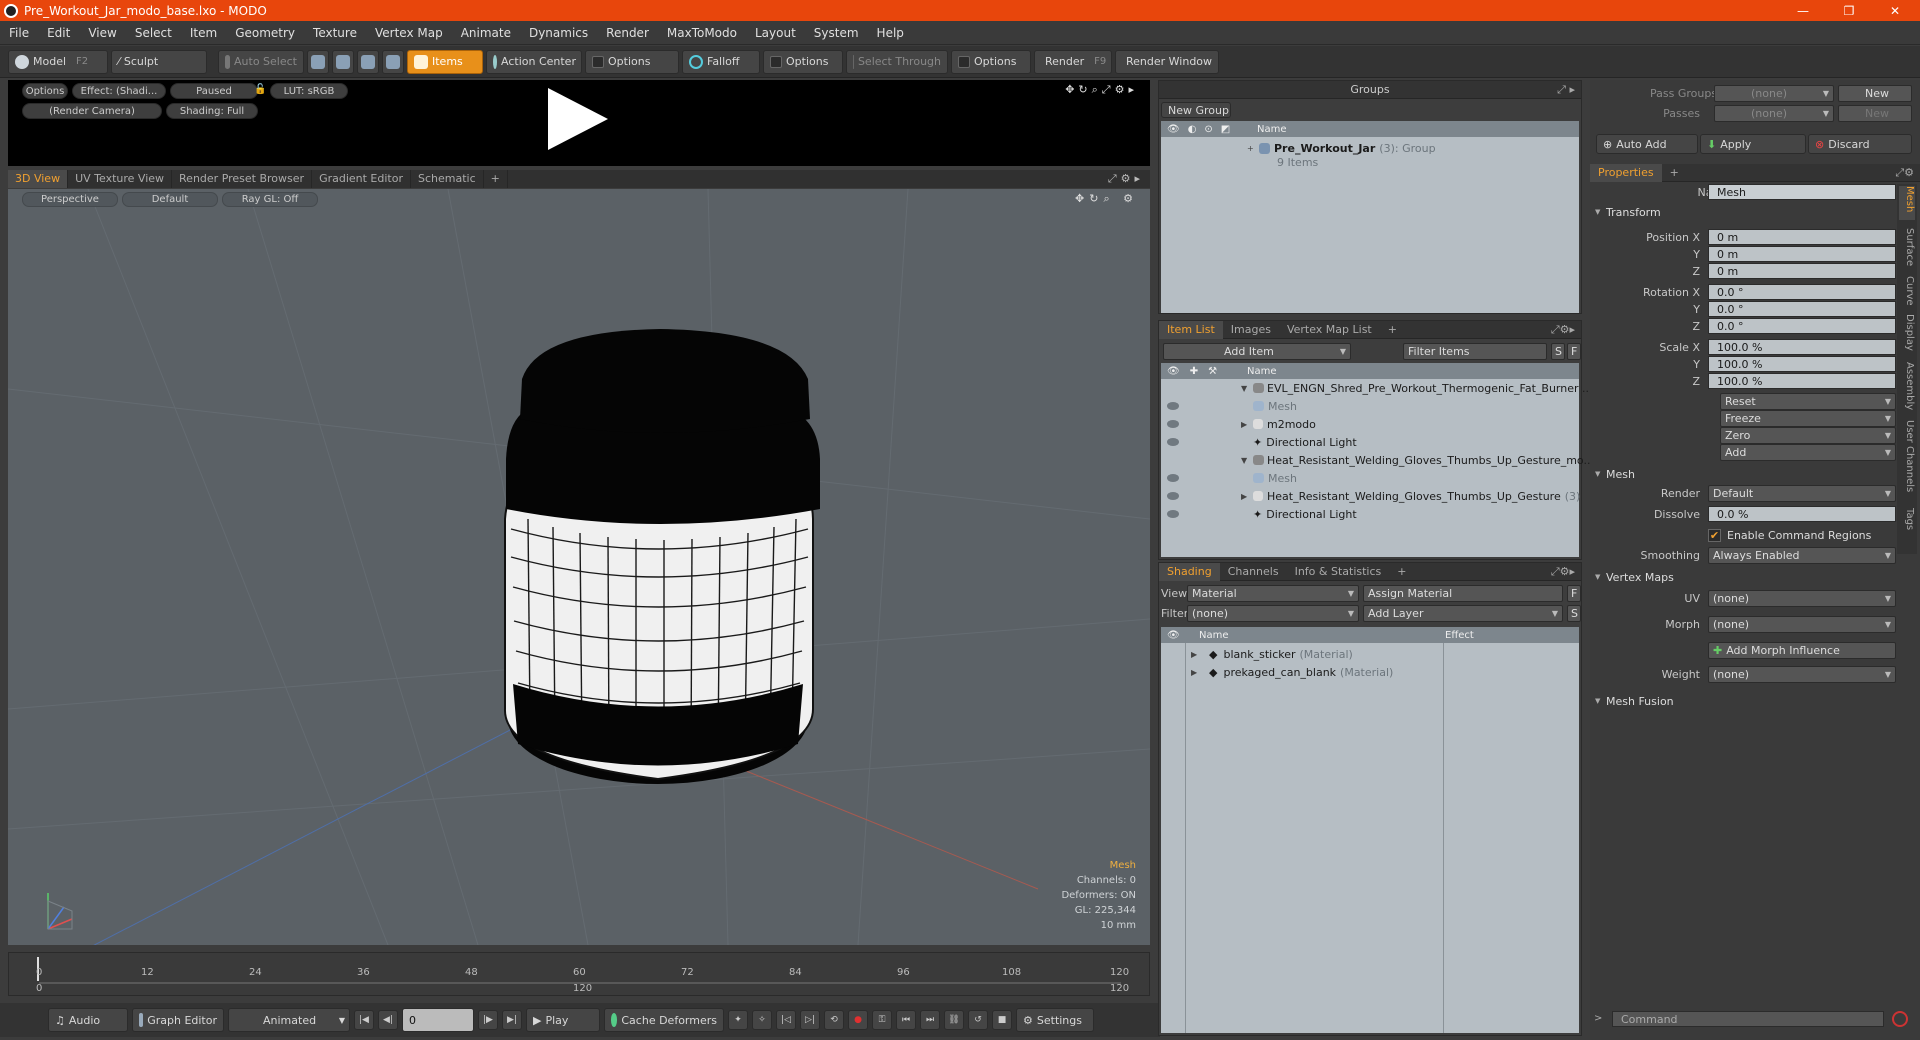 The width and height of the screenshot is (1920, 1040). What do you see at coordinates (335, 33) in the screenshot?
I see `menu-texture: Texture` at bounding box center [335, 33].